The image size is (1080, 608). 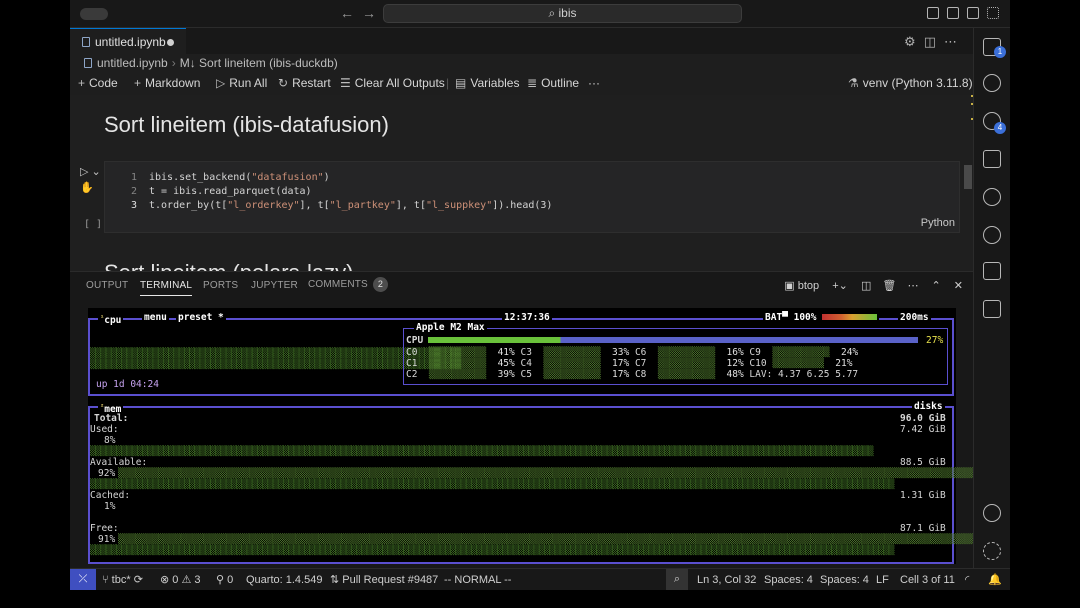 What do you see at coordinates (246, 124) in the screenshot?
I see `markdown-heading: Sort lineitem (ibis-datafusion)` at bounding box center [246, 124].